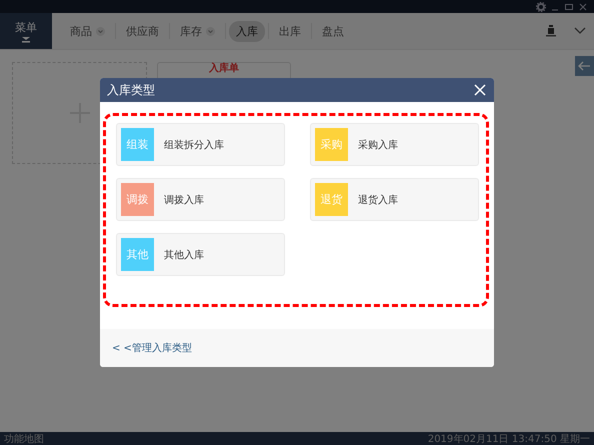  What do you see at coordinates (224, 68) in the screenshot?
I see `order-title: 入库单` at bounding box center [224, 68].